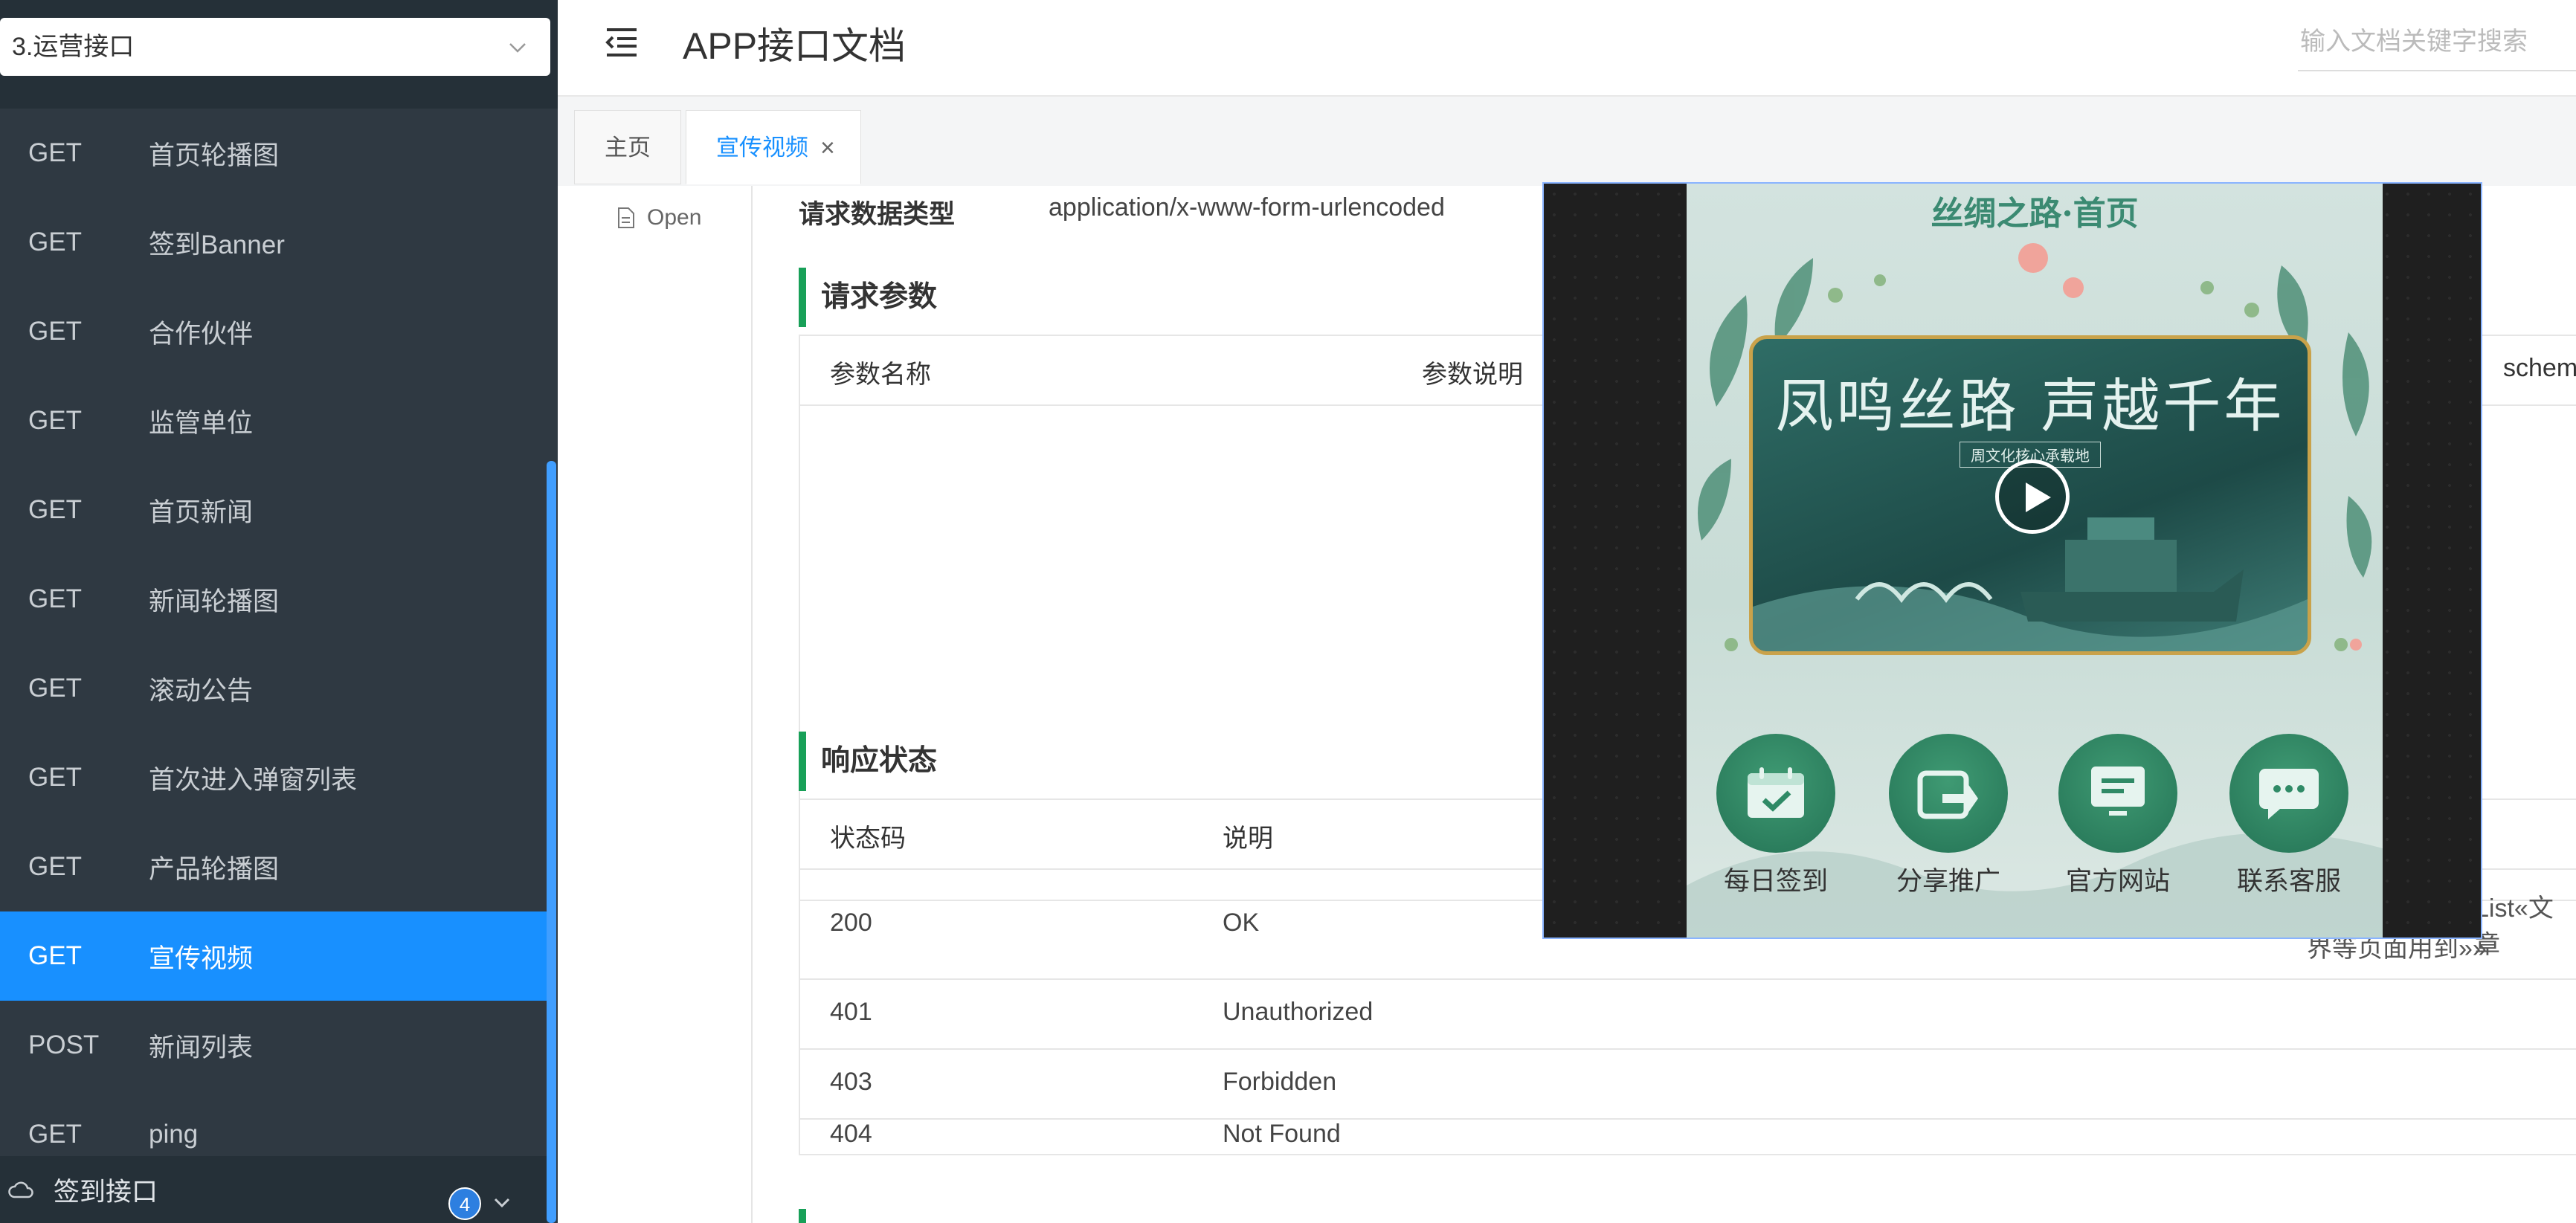  What do you see at coordinates (1688, 1137) in the screenshot?
I see `table-row: 404 Not Found` at bounding box center [1688, 1137].